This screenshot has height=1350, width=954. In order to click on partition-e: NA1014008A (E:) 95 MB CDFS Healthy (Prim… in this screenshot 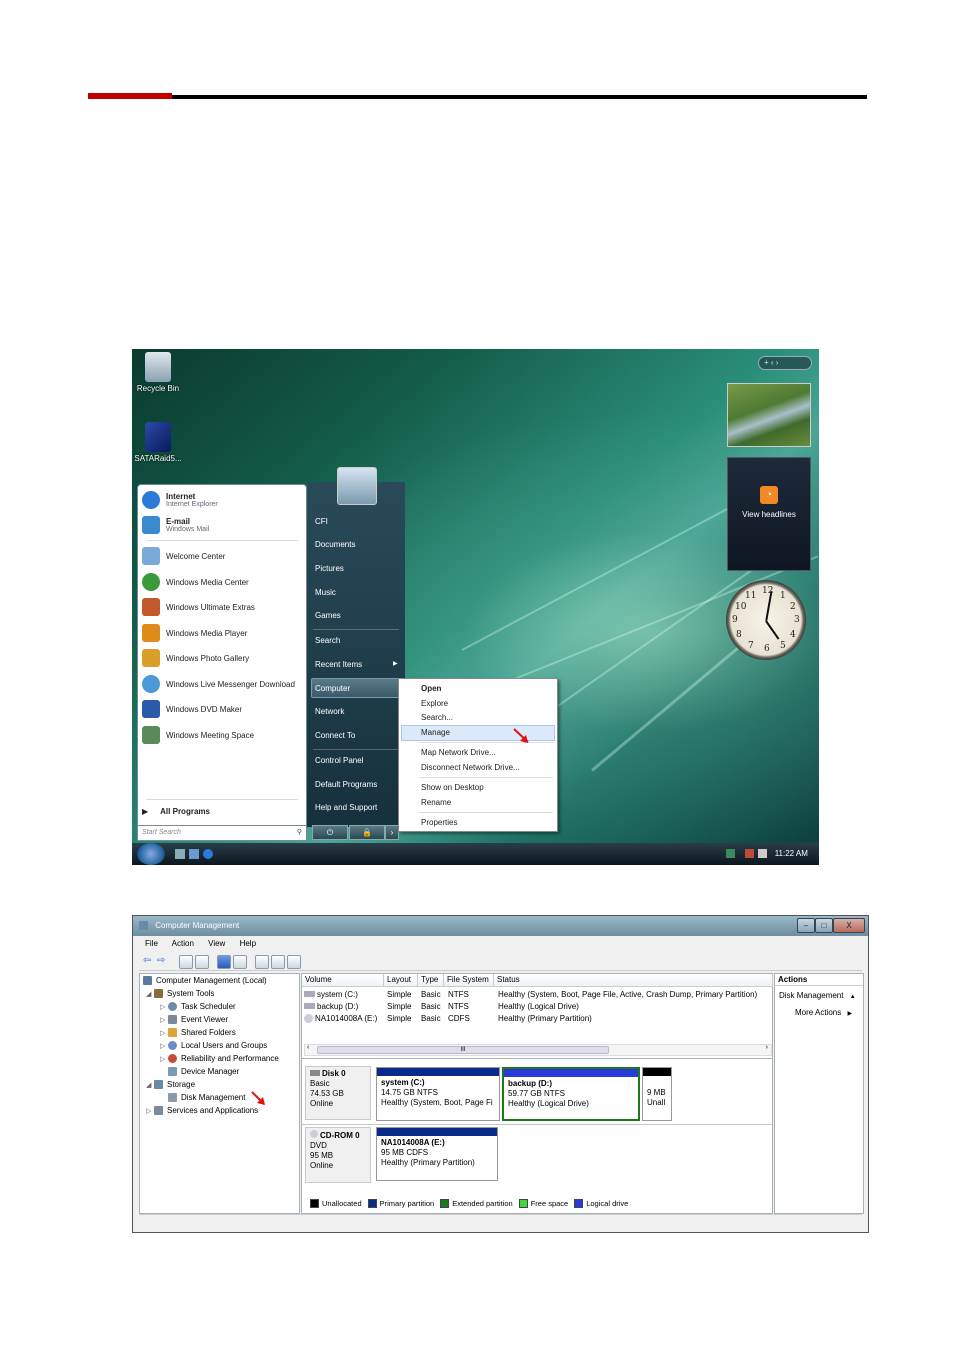, I will do `click(437, 1154)`.